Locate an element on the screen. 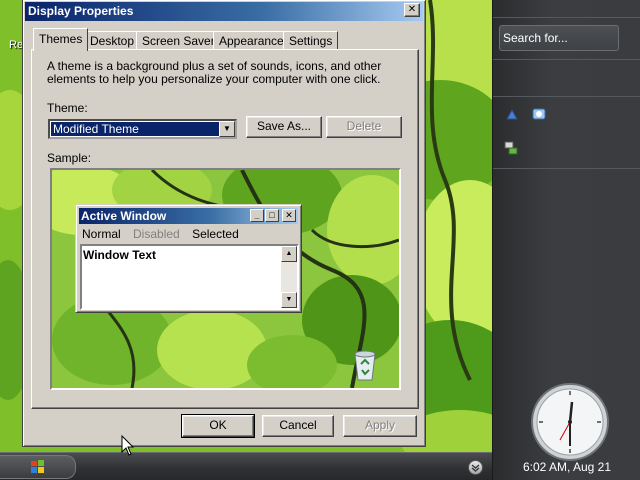 The height and width of the screenshot is (480, 640). recycle-bin-icon is located at coordinates (365, 365).